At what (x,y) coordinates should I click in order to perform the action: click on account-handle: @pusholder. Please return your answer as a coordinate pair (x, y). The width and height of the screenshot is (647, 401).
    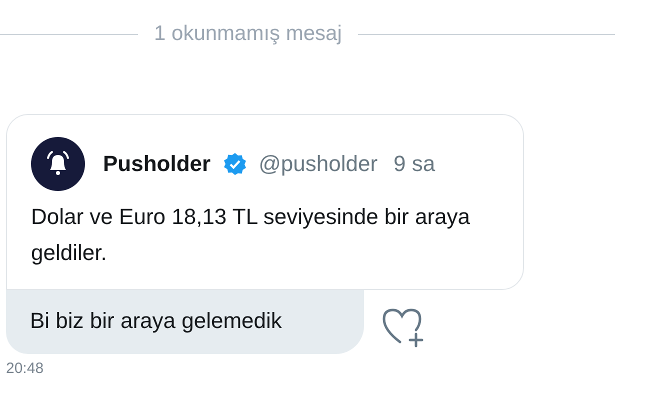
    Looking at the image, I should click on (318, 164).